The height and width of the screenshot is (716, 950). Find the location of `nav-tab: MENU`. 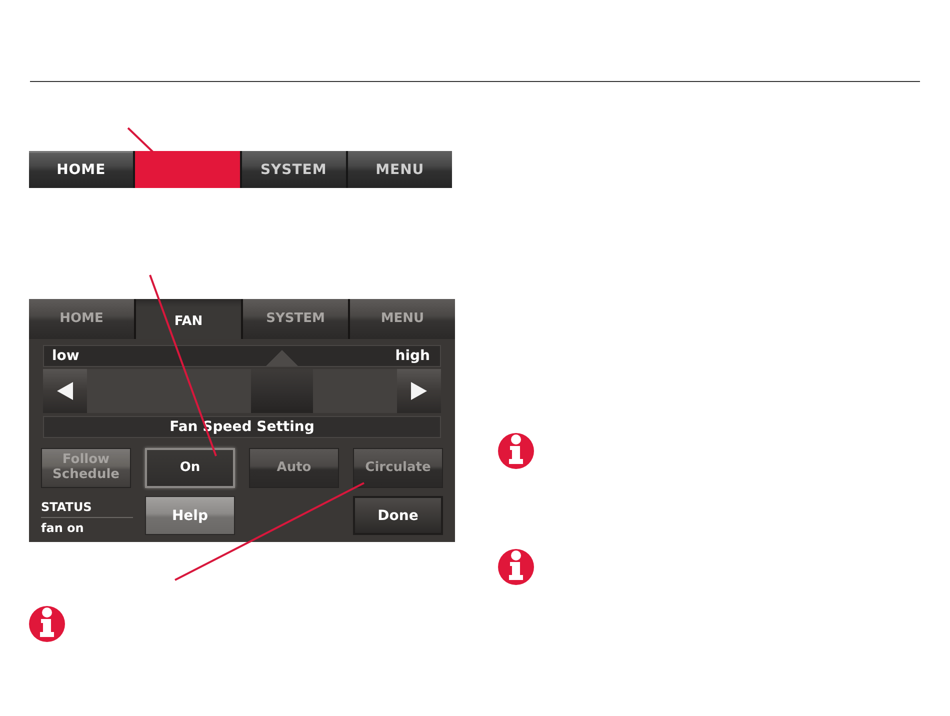

nav-tab: MENU is located at coordinates (400, 169).